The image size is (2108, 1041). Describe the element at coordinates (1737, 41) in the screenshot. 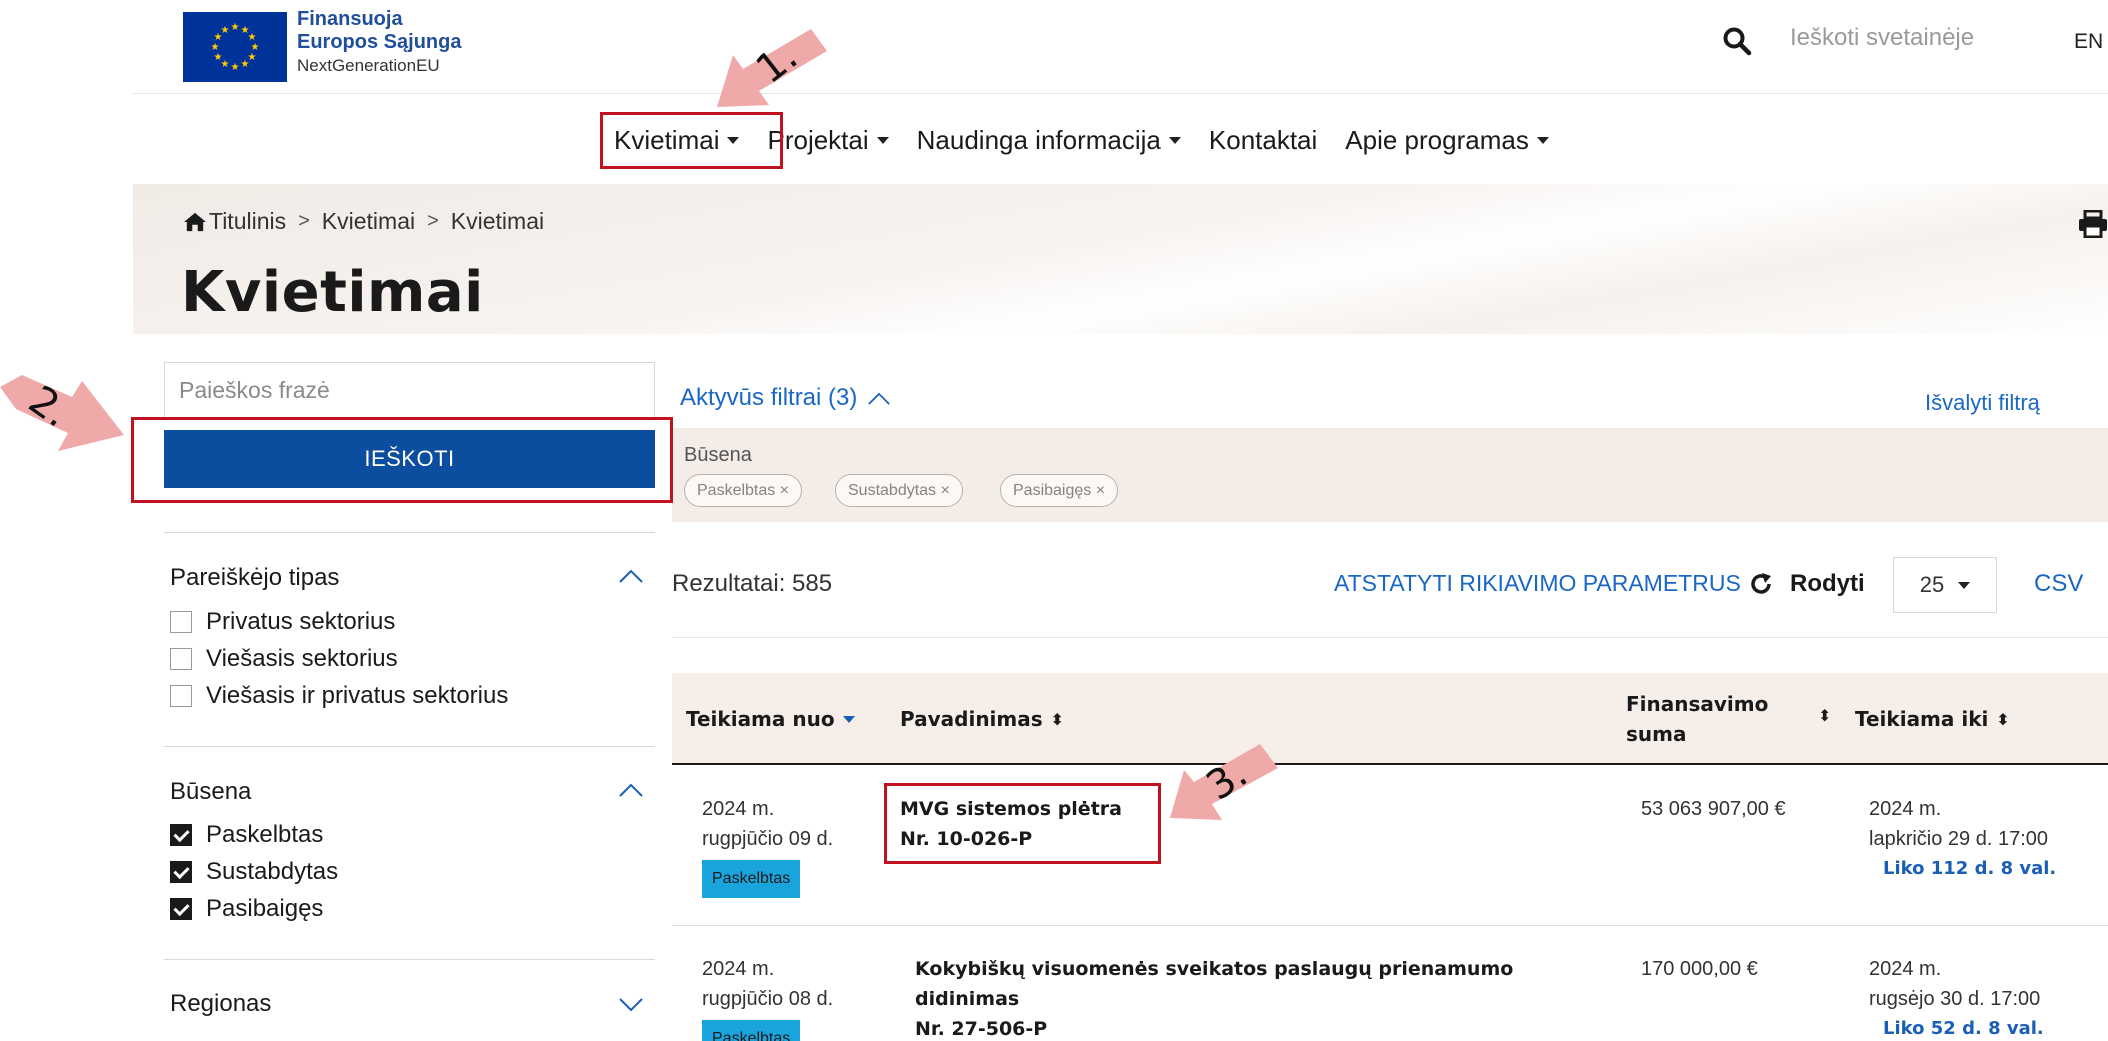

I see `search-icon` at that location.